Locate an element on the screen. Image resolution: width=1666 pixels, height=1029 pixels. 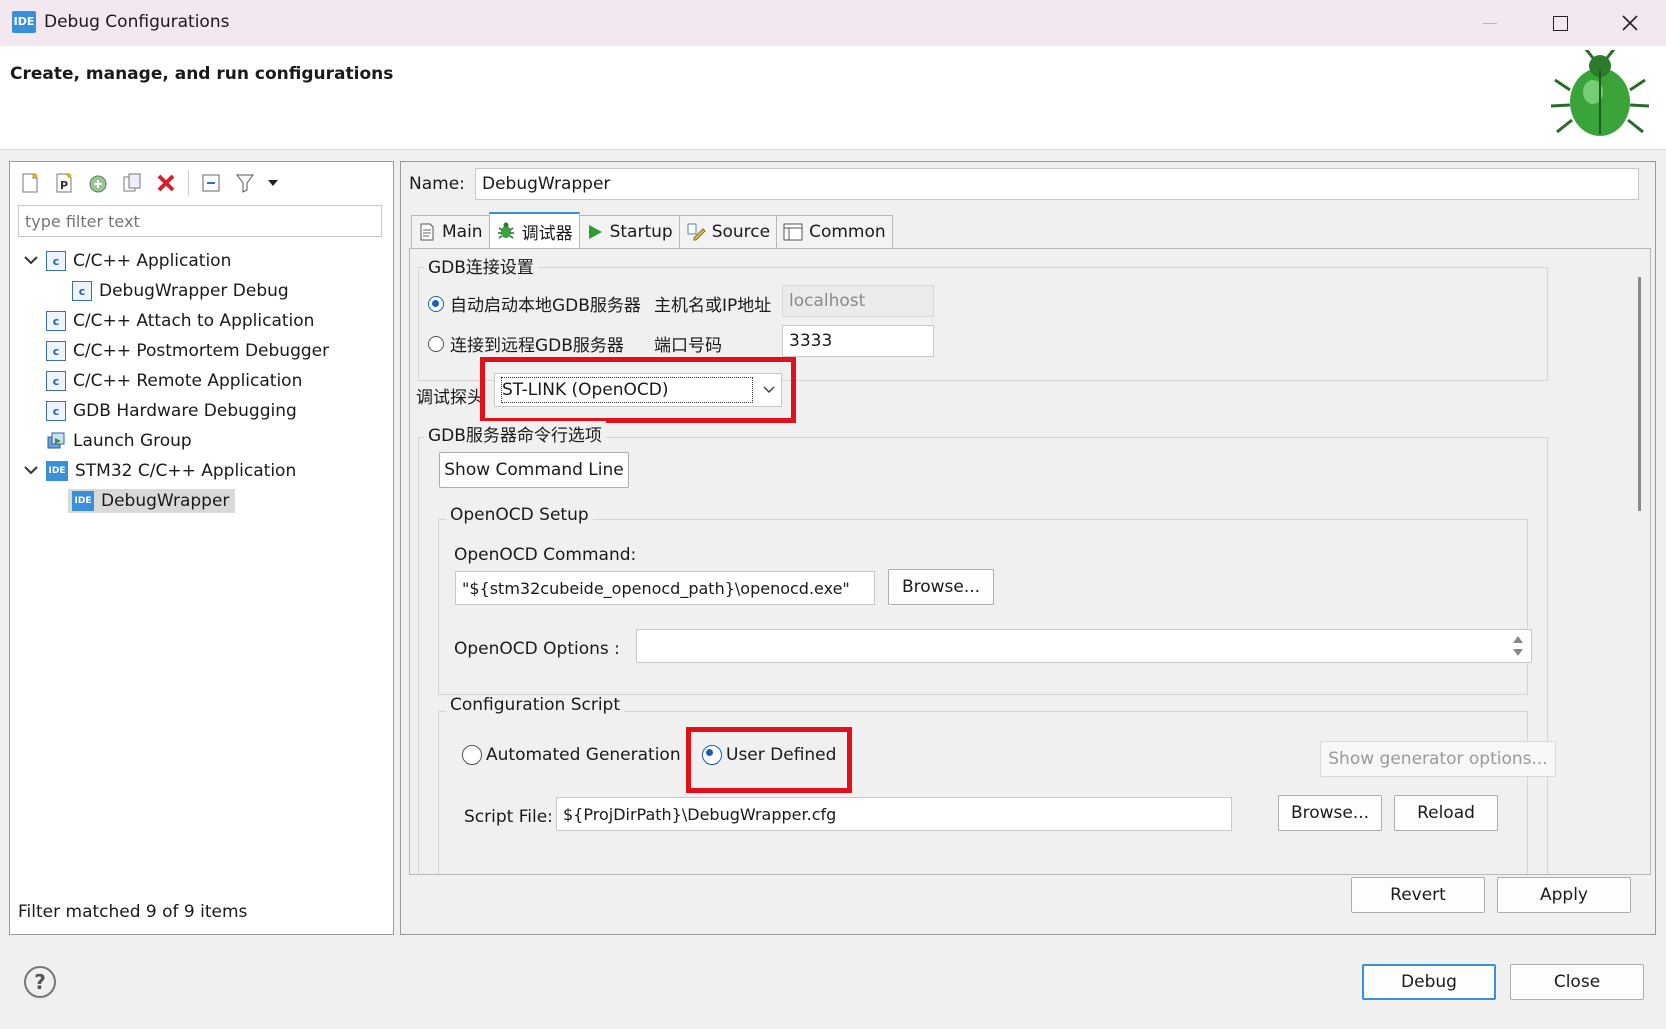
launch-group-icon is located at coordinates (56, 440).